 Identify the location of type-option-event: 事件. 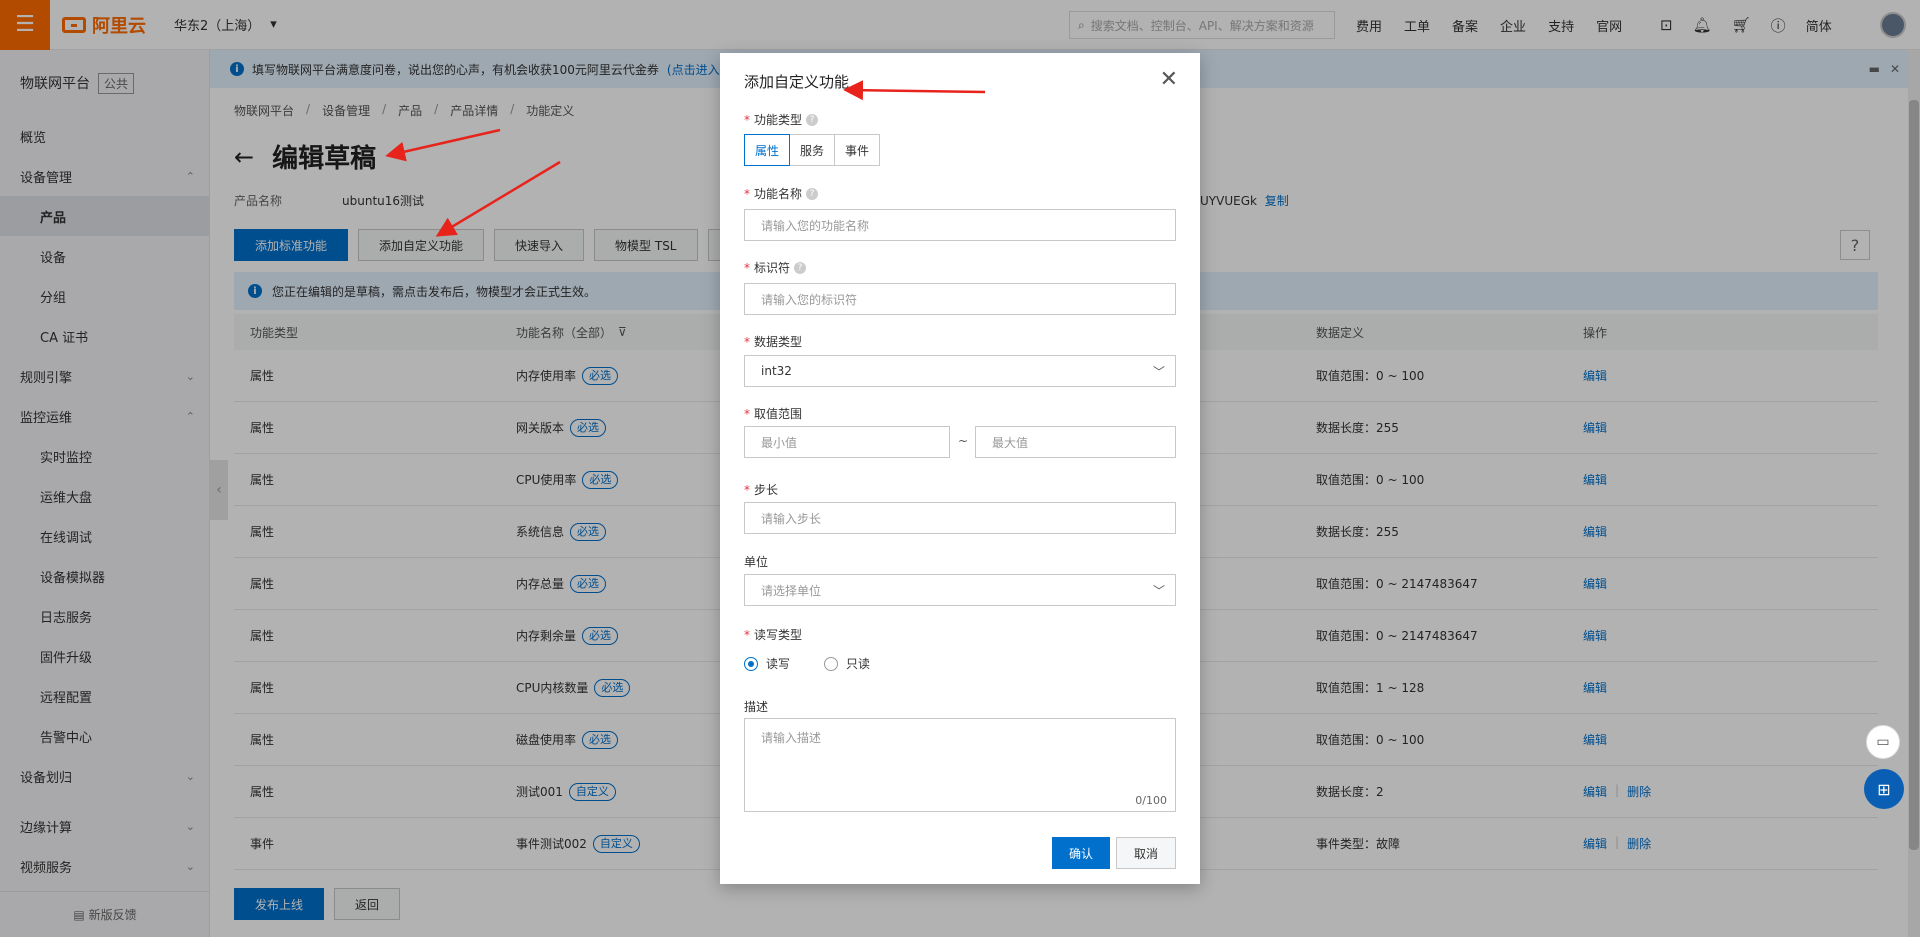
(857, 150).